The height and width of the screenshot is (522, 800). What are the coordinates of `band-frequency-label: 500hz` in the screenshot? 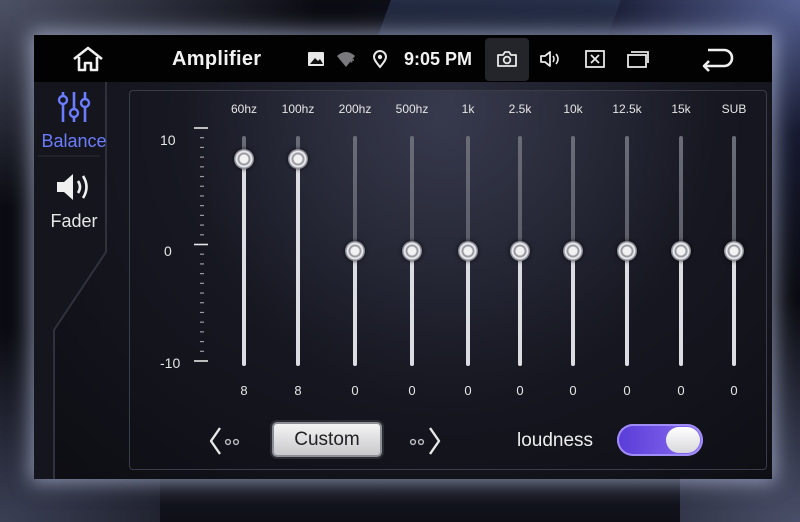 It's located at (412, 109).